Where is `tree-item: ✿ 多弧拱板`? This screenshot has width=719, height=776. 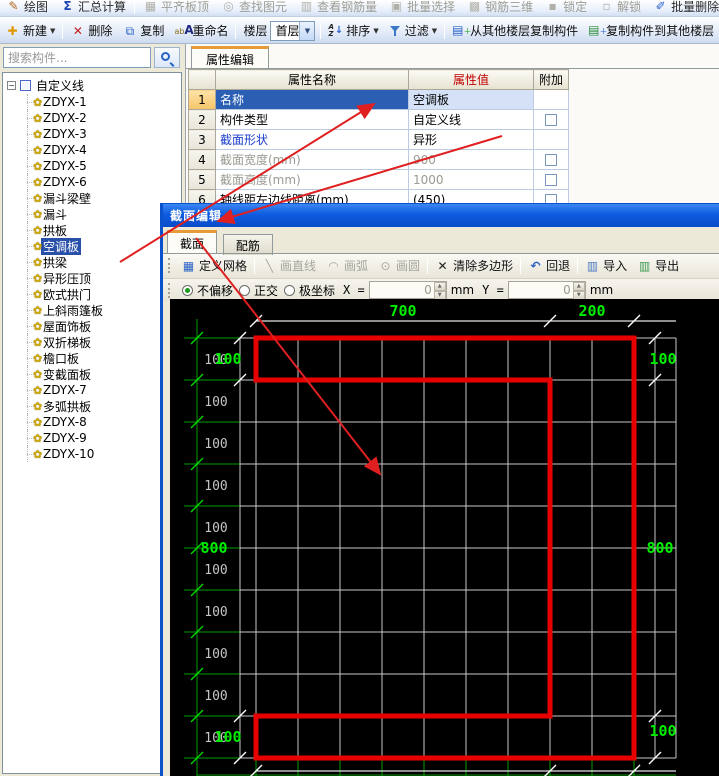
tree-item: ✿ 多弧拱板 is located at coordinates (92, 406).